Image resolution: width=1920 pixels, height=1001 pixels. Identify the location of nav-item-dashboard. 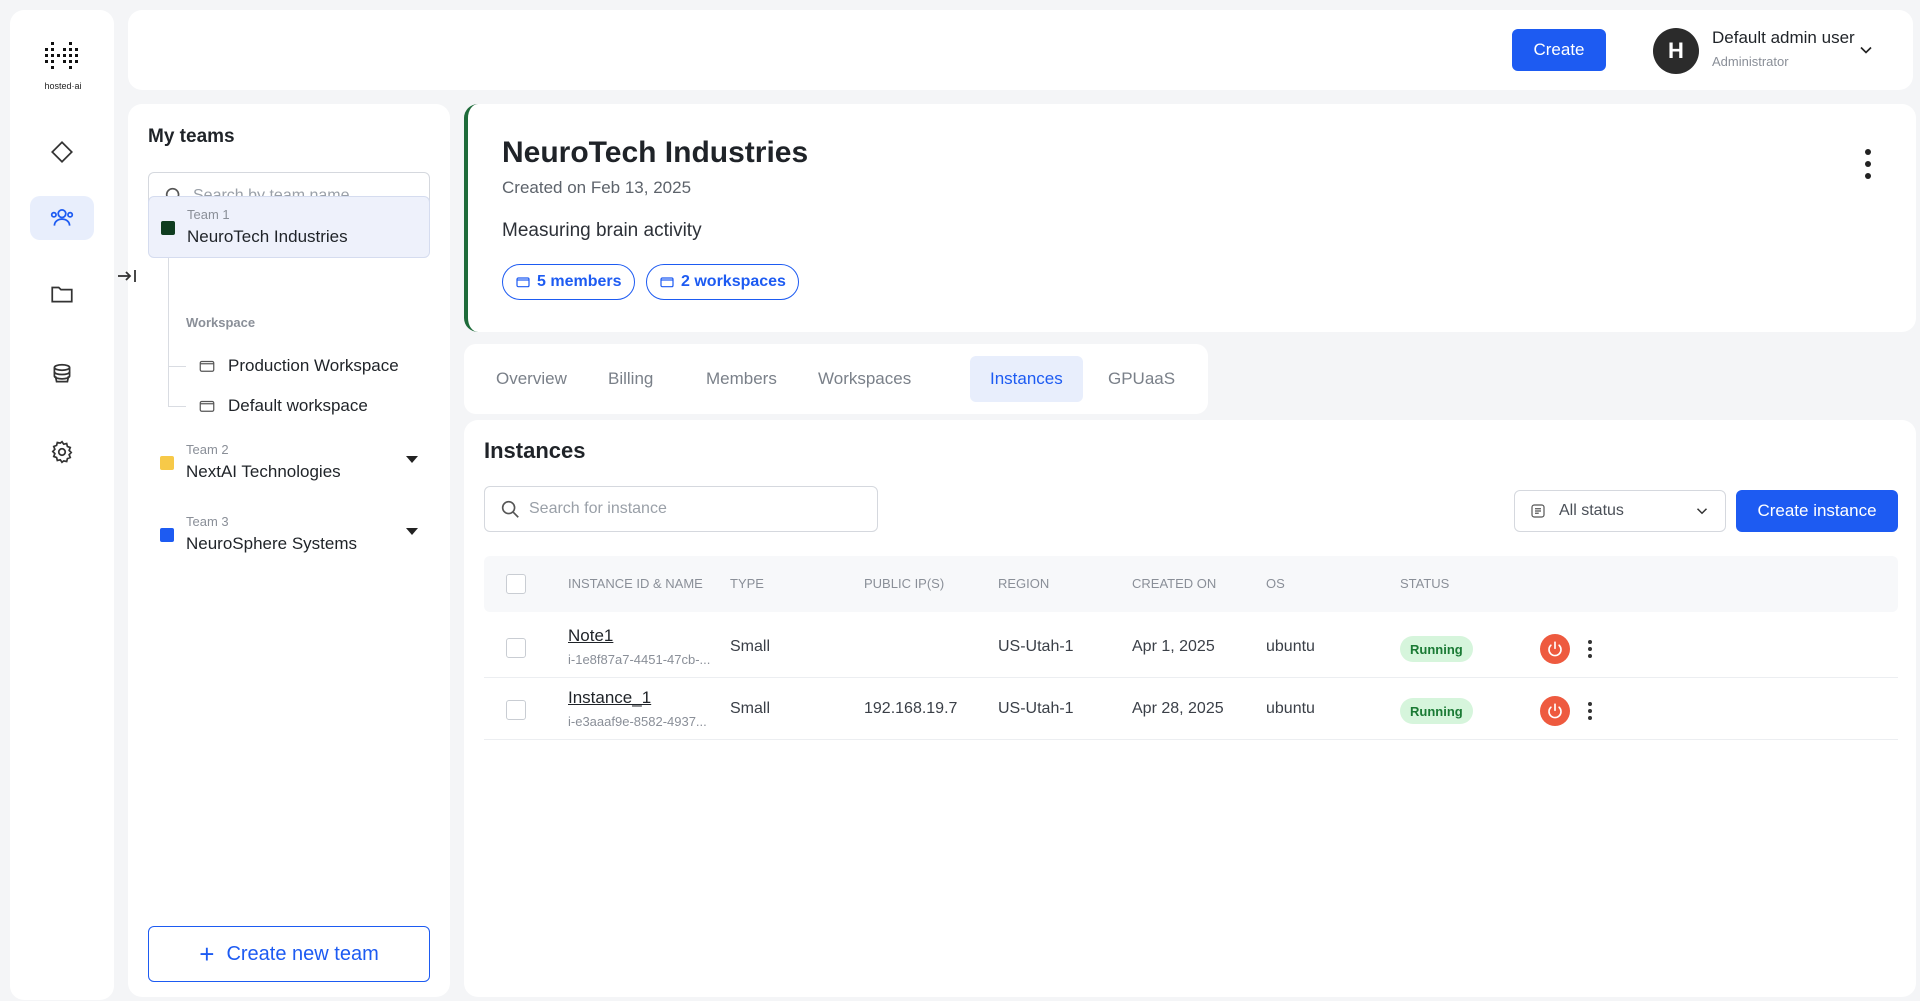
(62, 152).